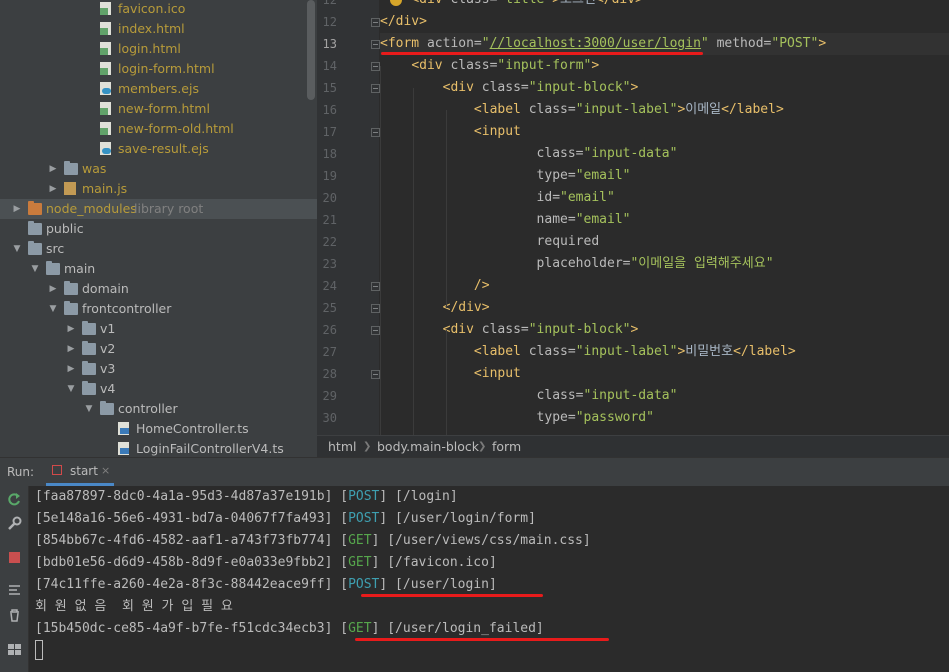 This screenshot has width=949, height=672. I want to click on console-input-cursor, so click(39, 650).